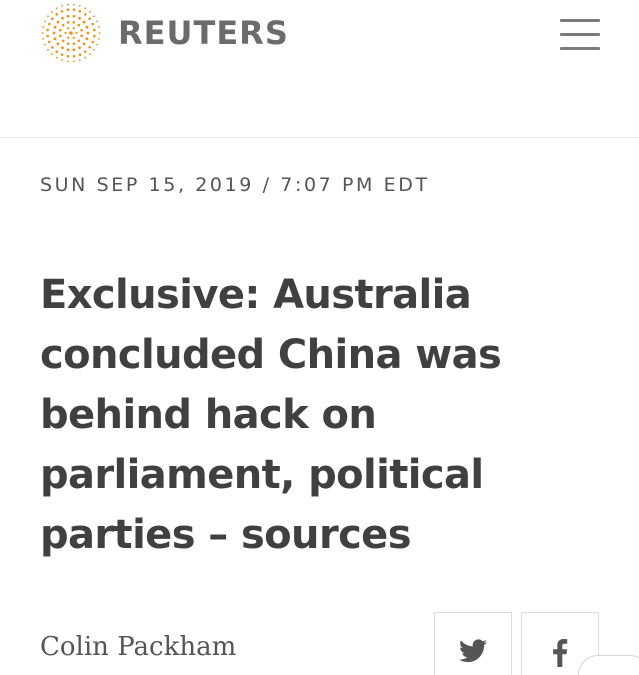 The height and width of the screenshot is (675, 639). I want to click on hamburger-menu-icon, so click(580, 35).